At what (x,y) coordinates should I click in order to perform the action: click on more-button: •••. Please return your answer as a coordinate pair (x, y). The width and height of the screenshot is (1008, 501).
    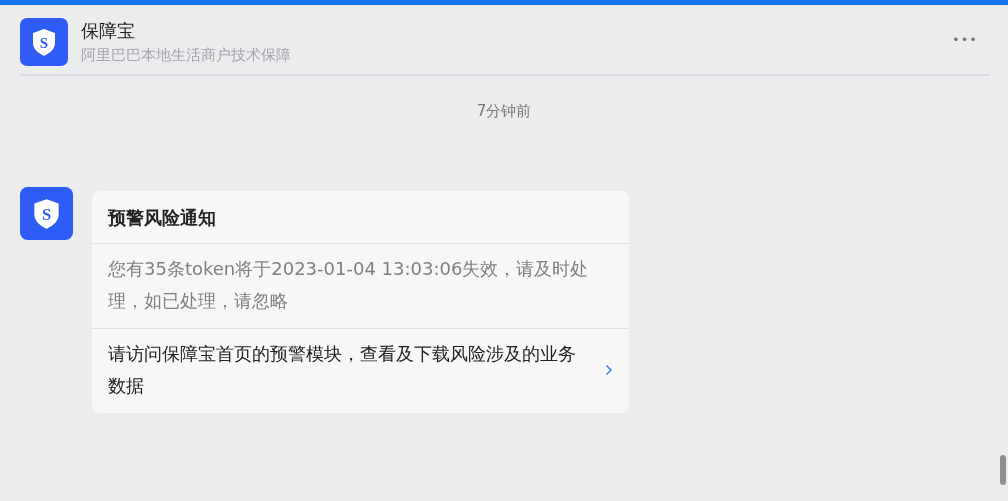
    Looking at the image, I should click on (965, 39).